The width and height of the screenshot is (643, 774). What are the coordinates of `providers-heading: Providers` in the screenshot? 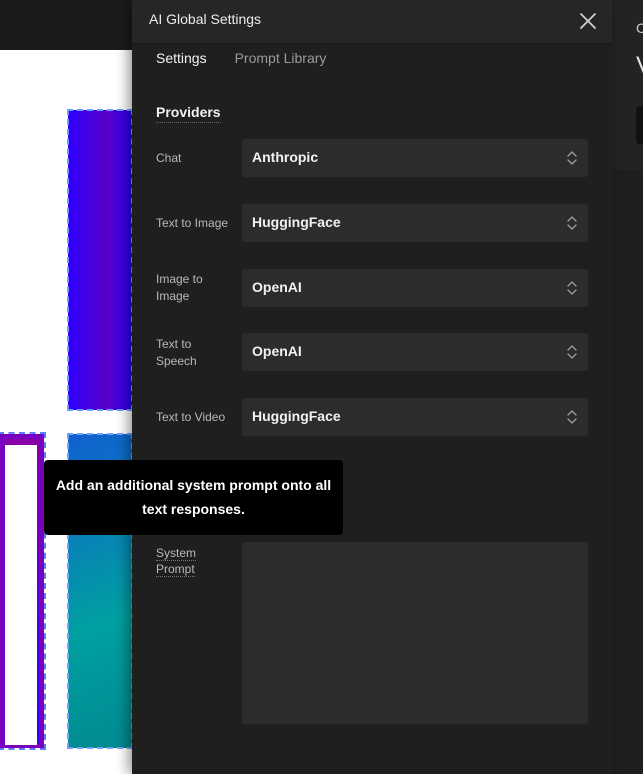 It's located at (188, 113).